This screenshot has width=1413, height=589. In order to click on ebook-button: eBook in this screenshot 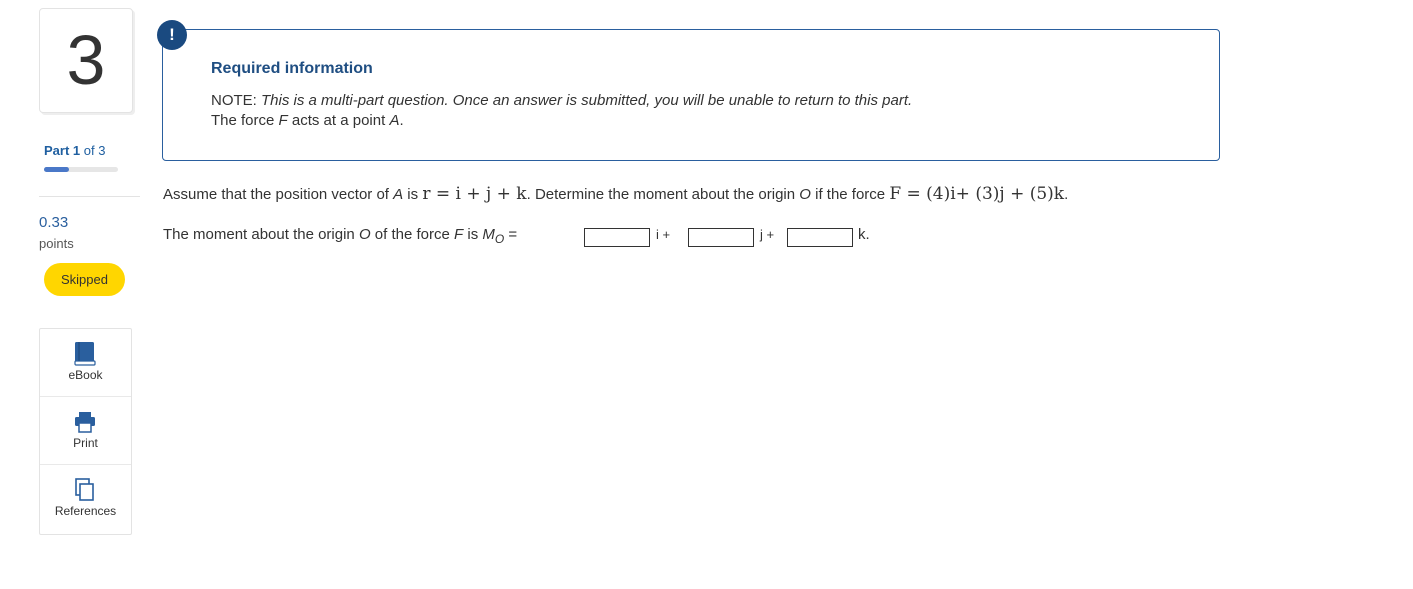, I will do `click(85, 363)`.